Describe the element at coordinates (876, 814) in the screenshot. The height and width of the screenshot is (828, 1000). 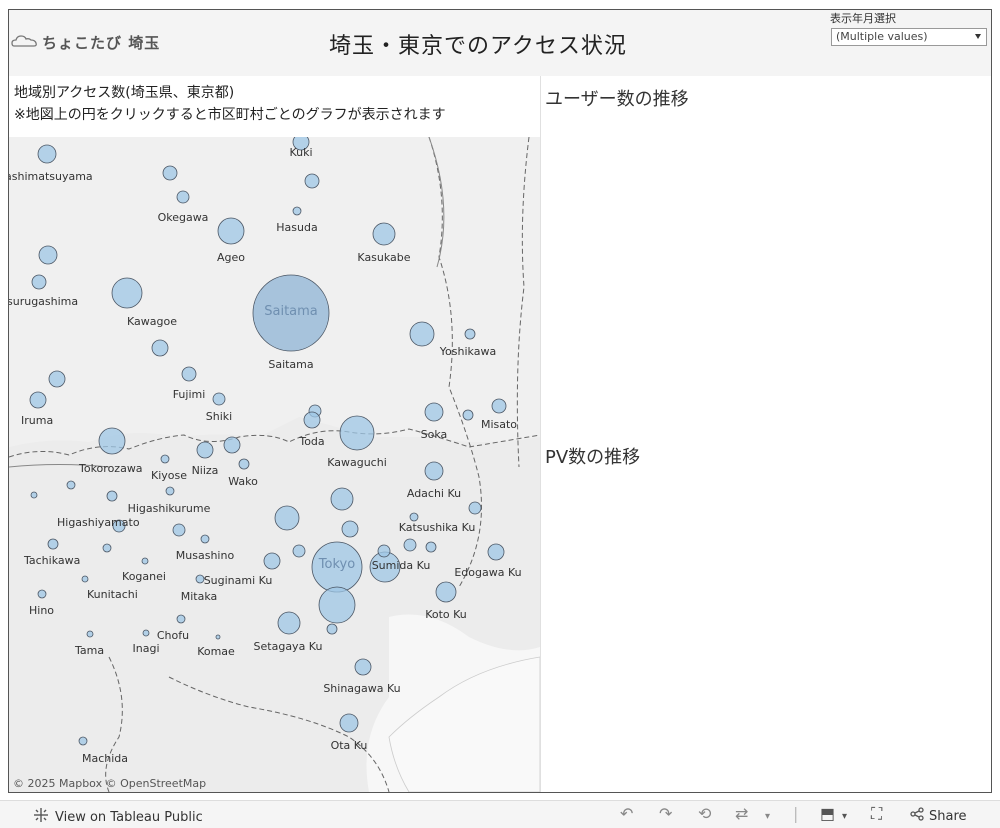
I see `fullscreen-icon: ⛶` at that location.